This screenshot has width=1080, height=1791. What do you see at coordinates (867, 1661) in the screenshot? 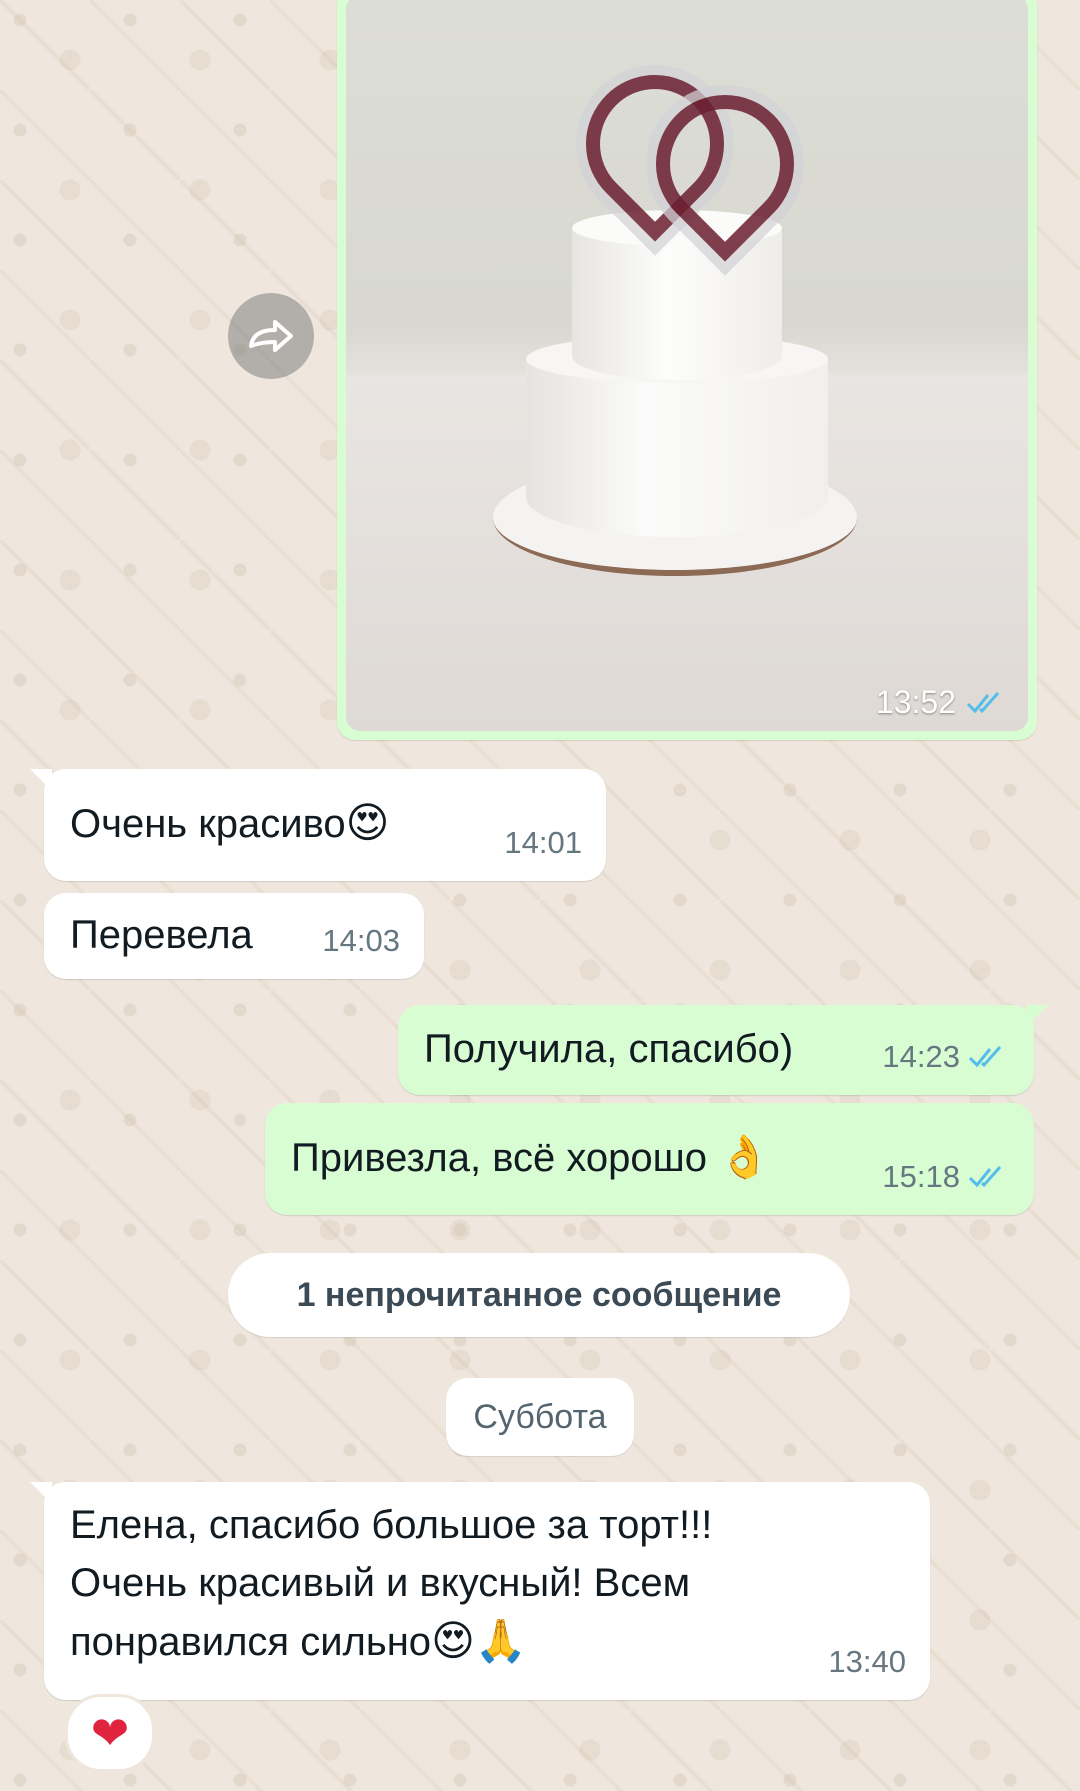
I see `message-time: 13:40` at bounding box center [867, 1661].